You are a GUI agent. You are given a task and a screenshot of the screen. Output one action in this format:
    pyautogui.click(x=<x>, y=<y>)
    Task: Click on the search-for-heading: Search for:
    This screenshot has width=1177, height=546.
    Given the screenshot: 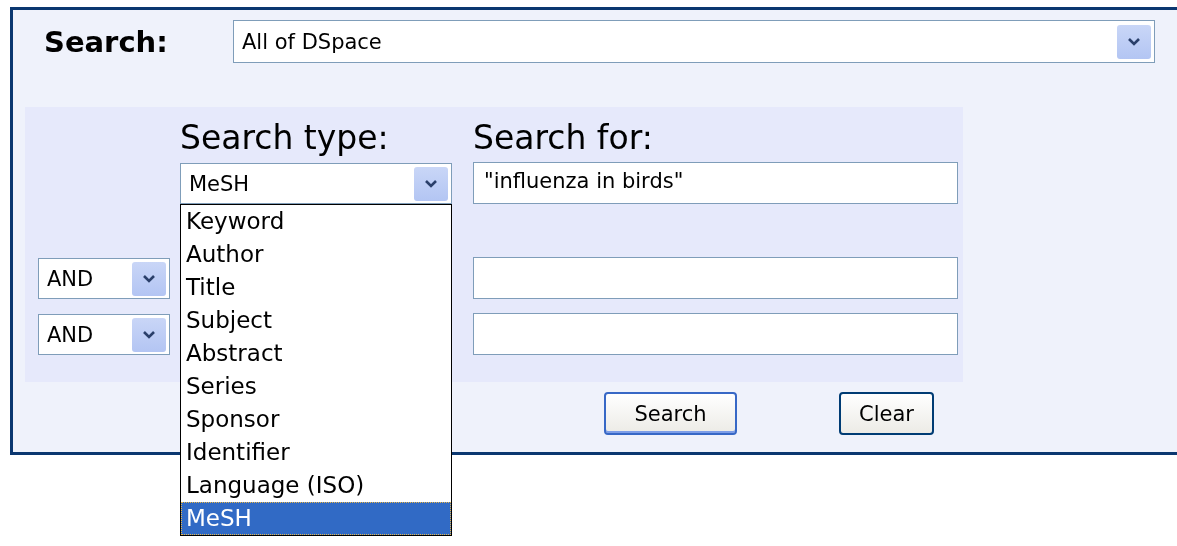 What is the action you would take?
    pyautogui.click(x=563, y=138)
    